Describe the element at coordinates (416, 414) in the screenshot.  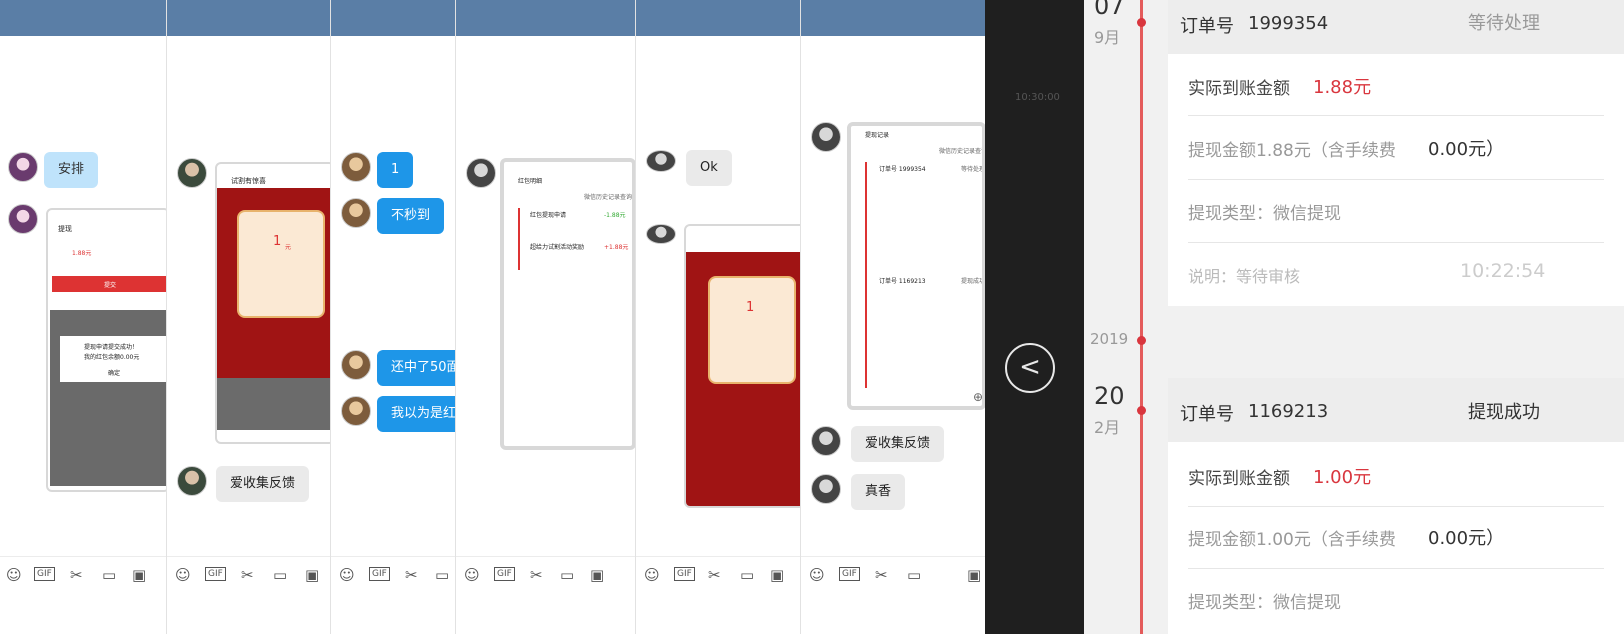
I see `chat-bubble: 我以为是红包` at that location.